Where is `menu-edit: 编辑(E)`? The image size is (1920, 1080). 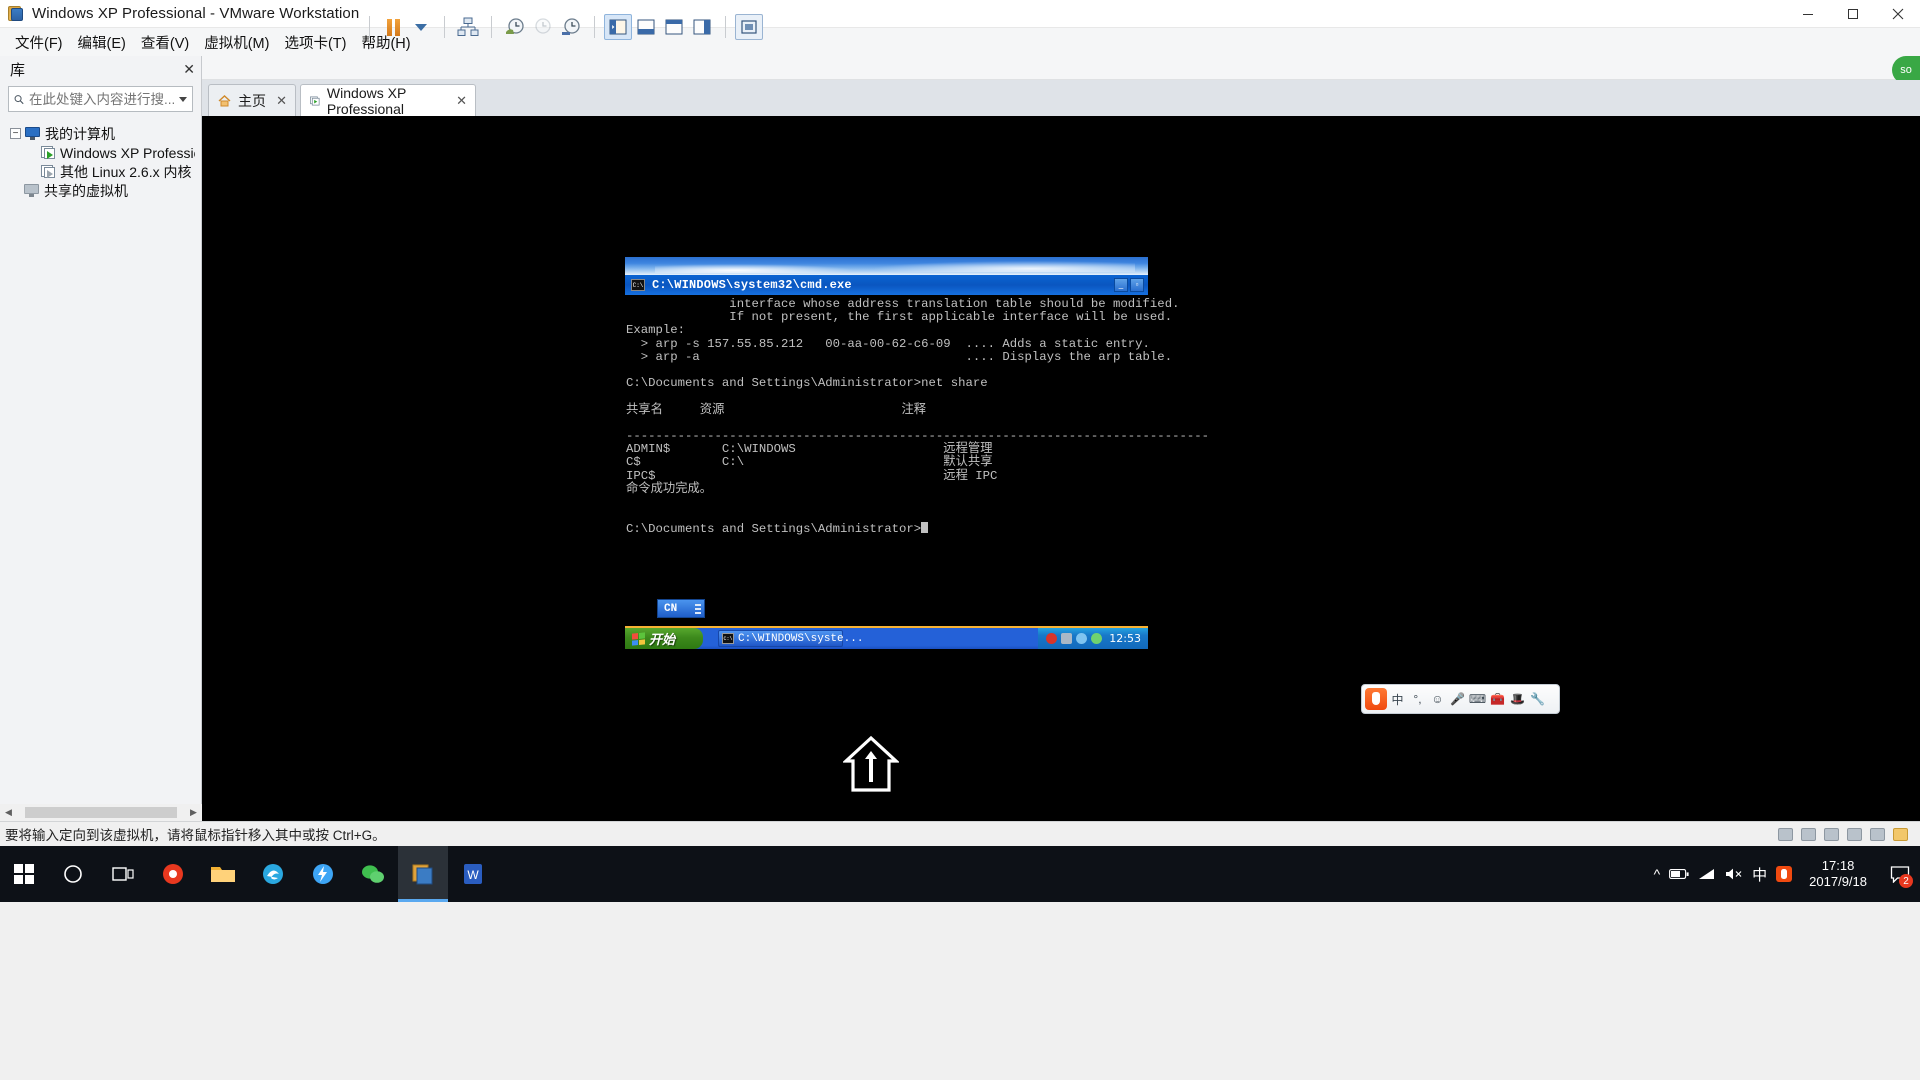 menu-edit: 编辑(E) is located at coordinates (102, 42).